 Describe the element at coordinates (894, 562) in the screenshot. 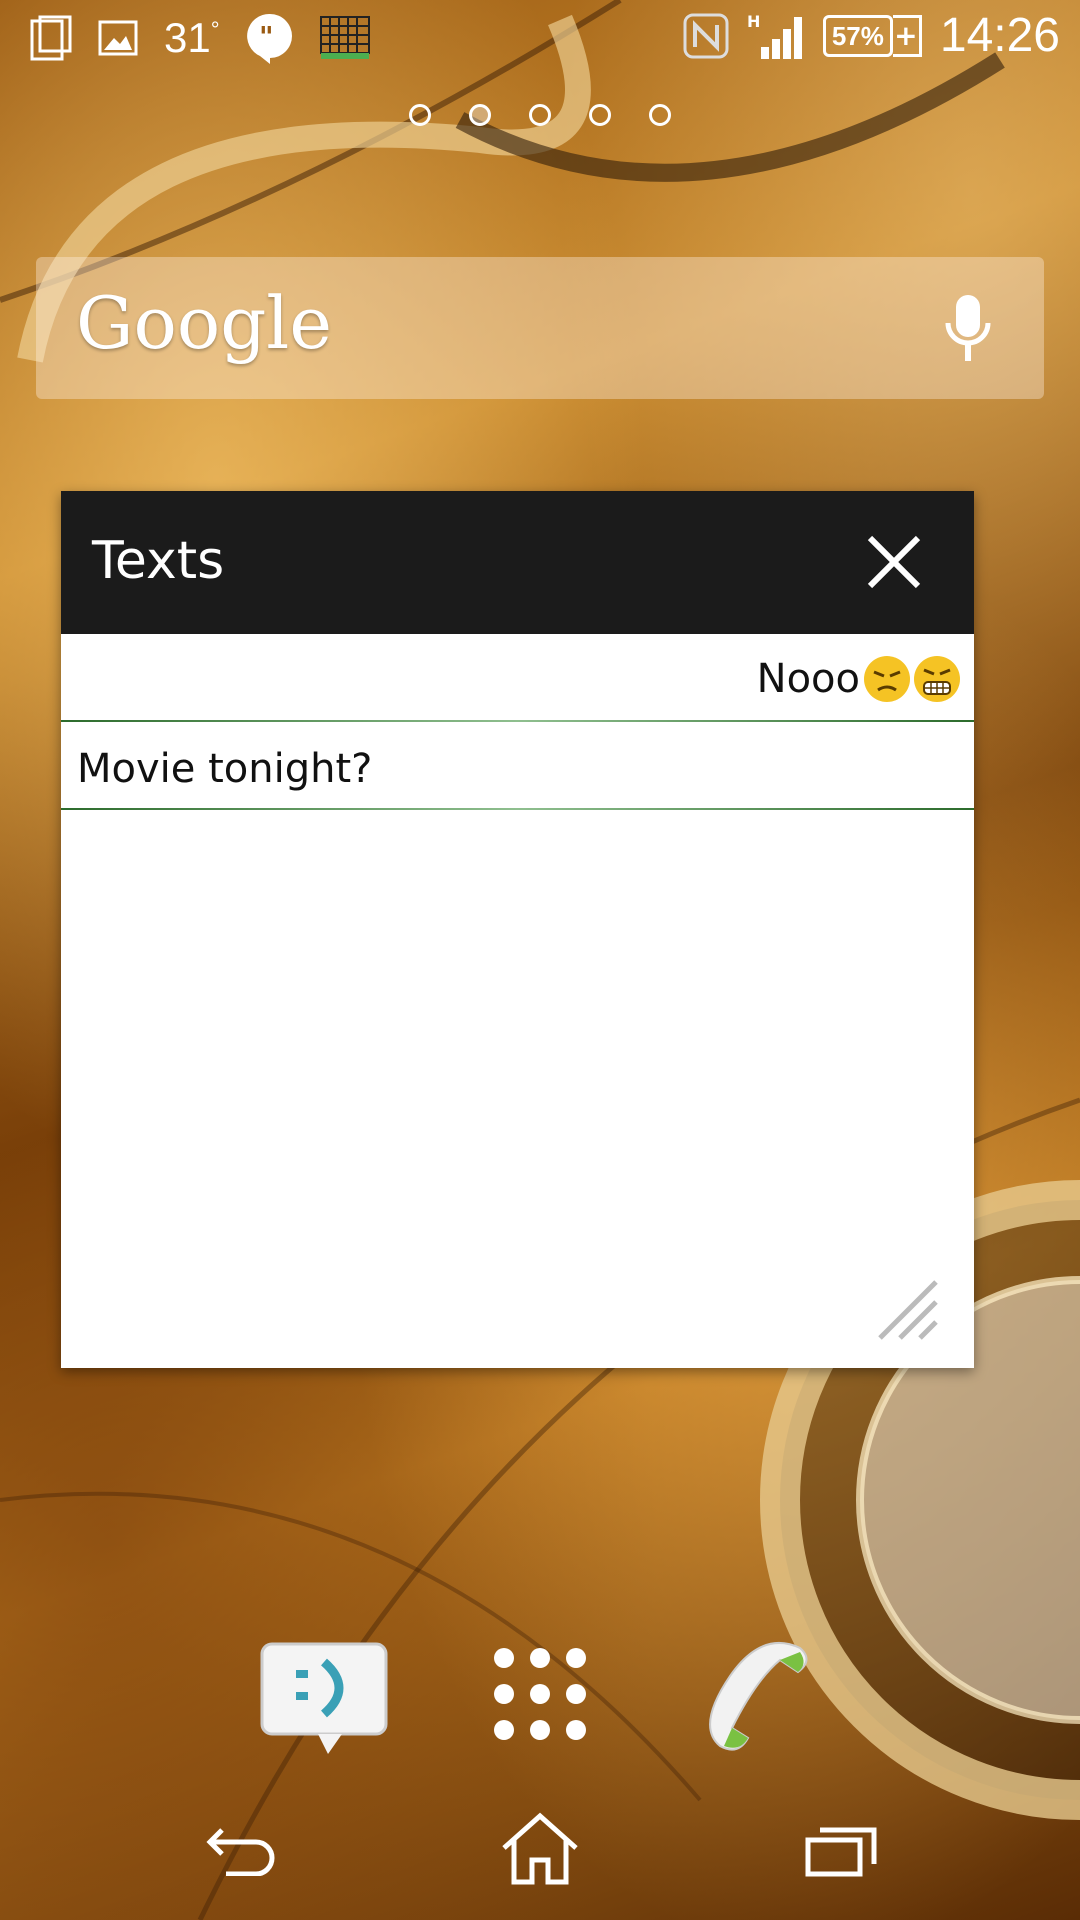

I see `close-icon` at that location.